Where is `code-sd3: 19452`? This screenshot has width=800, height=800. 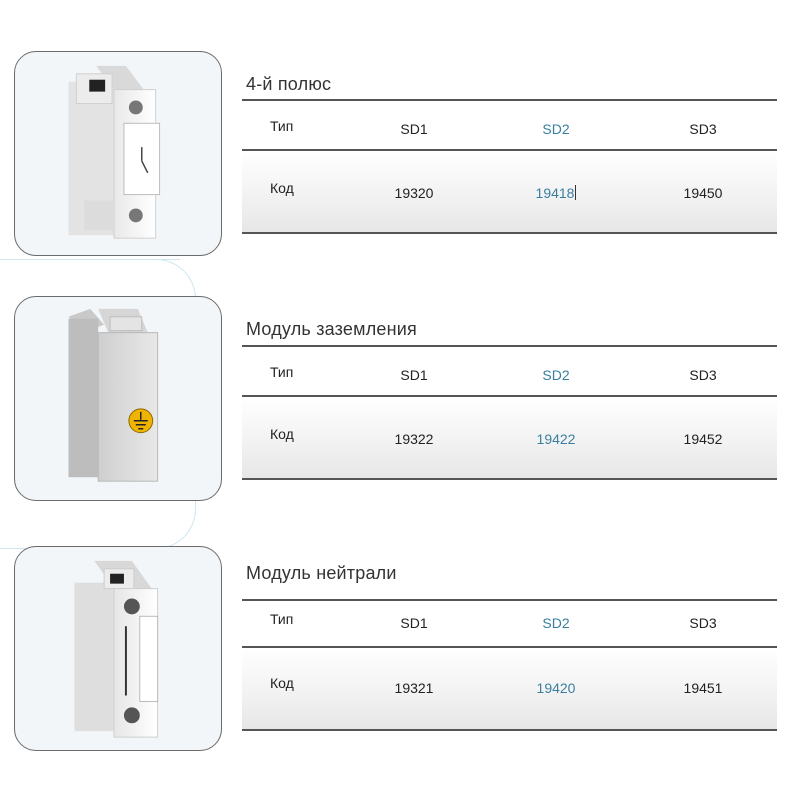 code-sd3: 19452 is located at coordinates (703, 439).